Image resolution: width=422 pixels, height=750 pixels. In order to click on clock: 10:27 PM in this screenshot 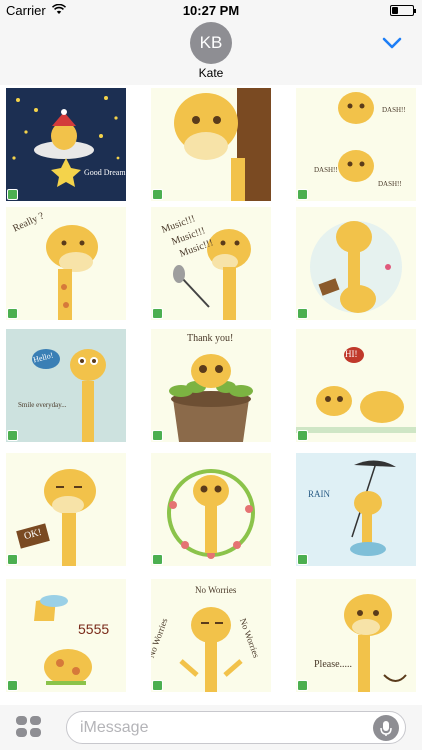, I will do `click(211, 10)`.